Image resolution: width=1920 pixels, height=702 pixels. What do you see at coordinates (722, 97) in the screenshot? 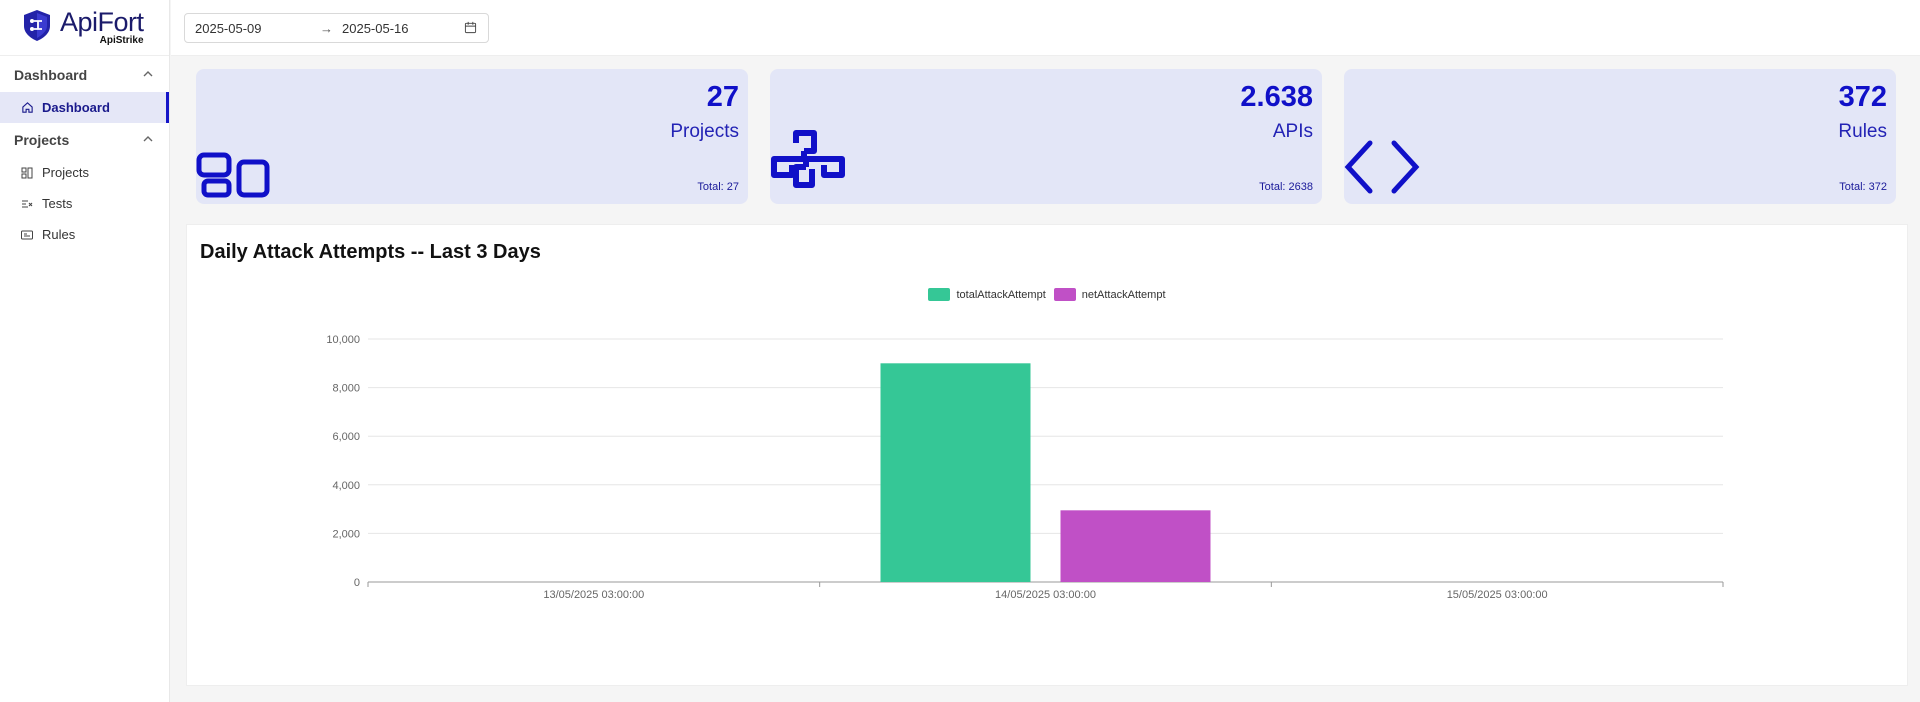
I see `stat-value: 27` at bounding box center [722, 97].